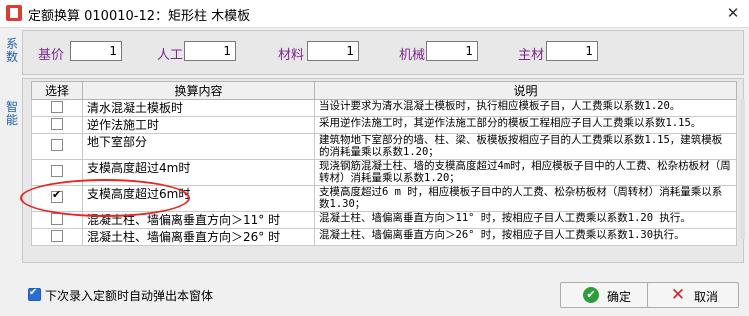 This screenshot has height=316, width=749. I want to click on side-tab-char: 能, so click(11, 120).